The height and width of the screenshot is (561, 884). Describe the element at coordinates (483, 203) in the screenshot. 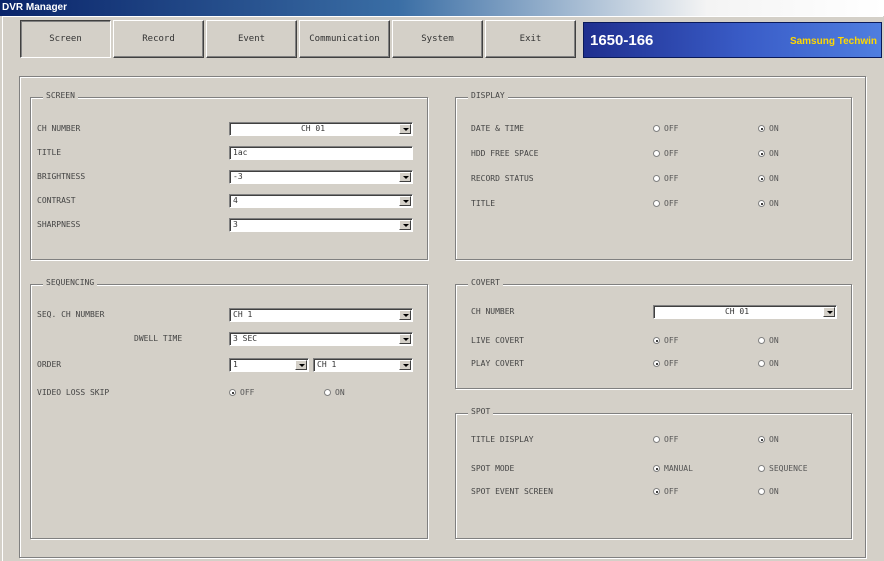

I see `display-row-label: TITLE` at that location.